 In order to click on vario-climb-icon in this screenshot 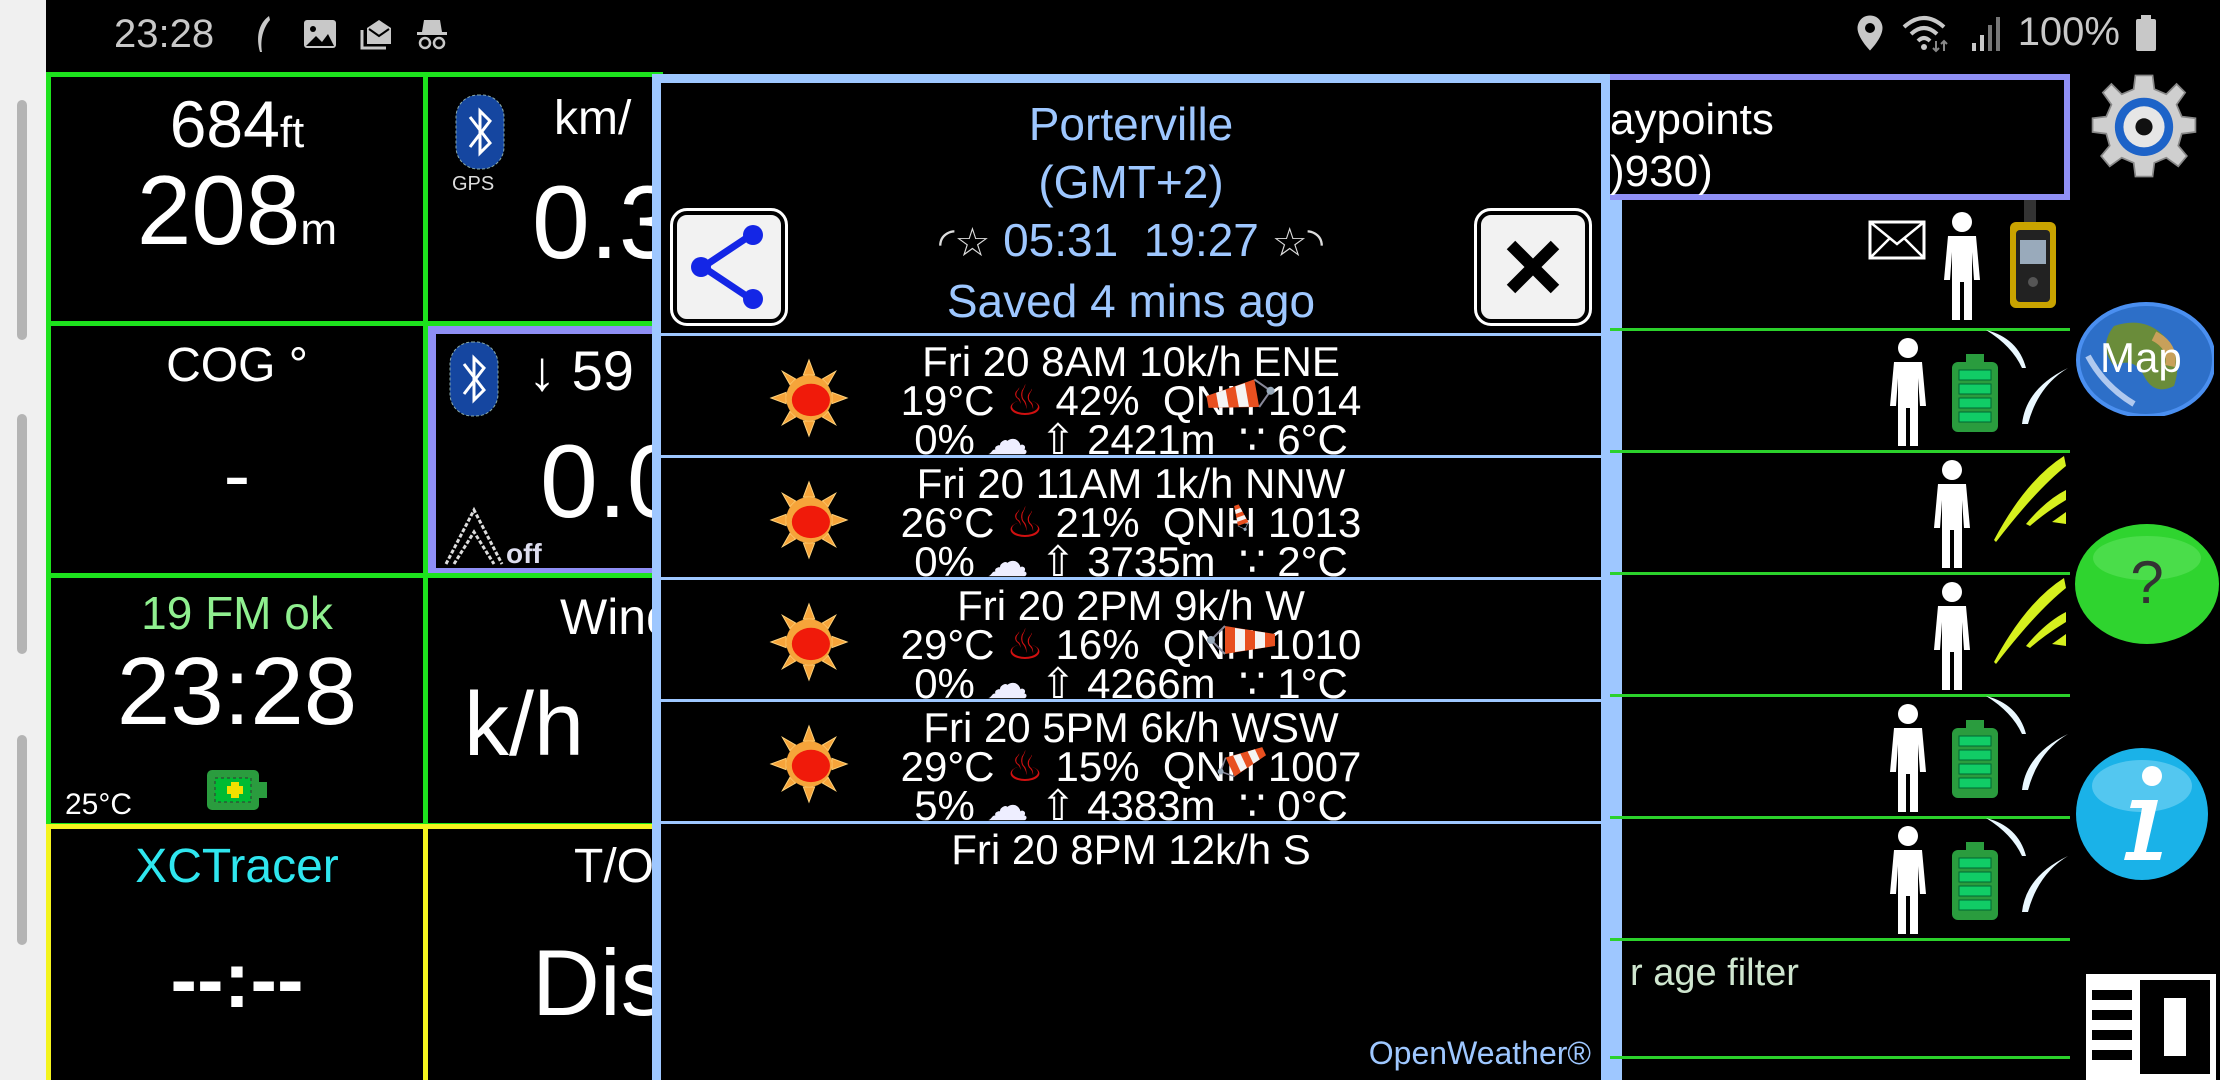, I will do `click(2030, 499)`.